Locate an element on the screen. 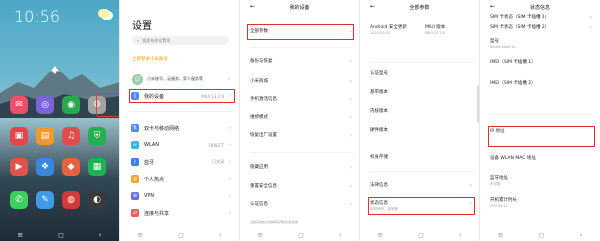  factory-reset-row: 恢复出厂设置 › is located at coordinates (302, 135).